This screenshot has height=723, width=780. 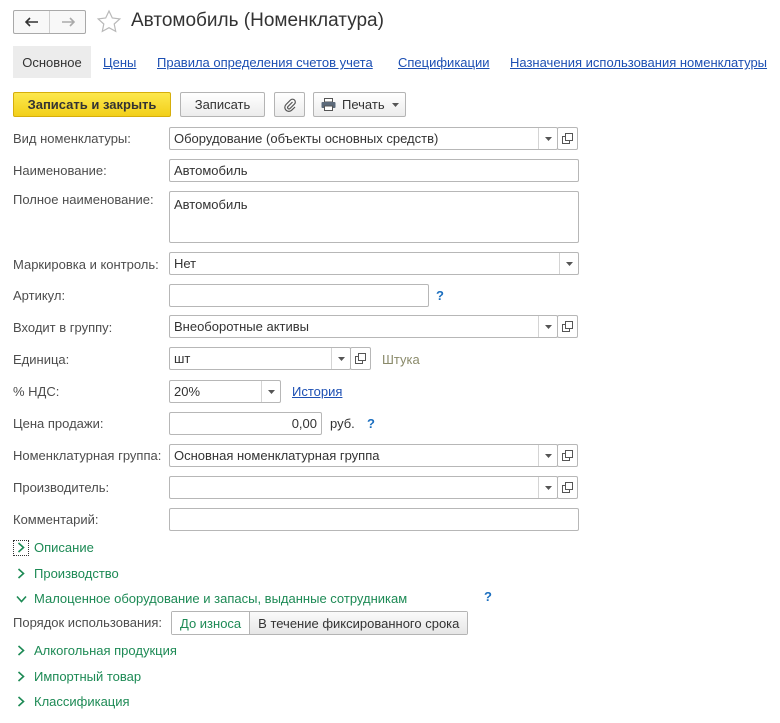 I want to click on group-production: Производство, so click(x=66, y=573).